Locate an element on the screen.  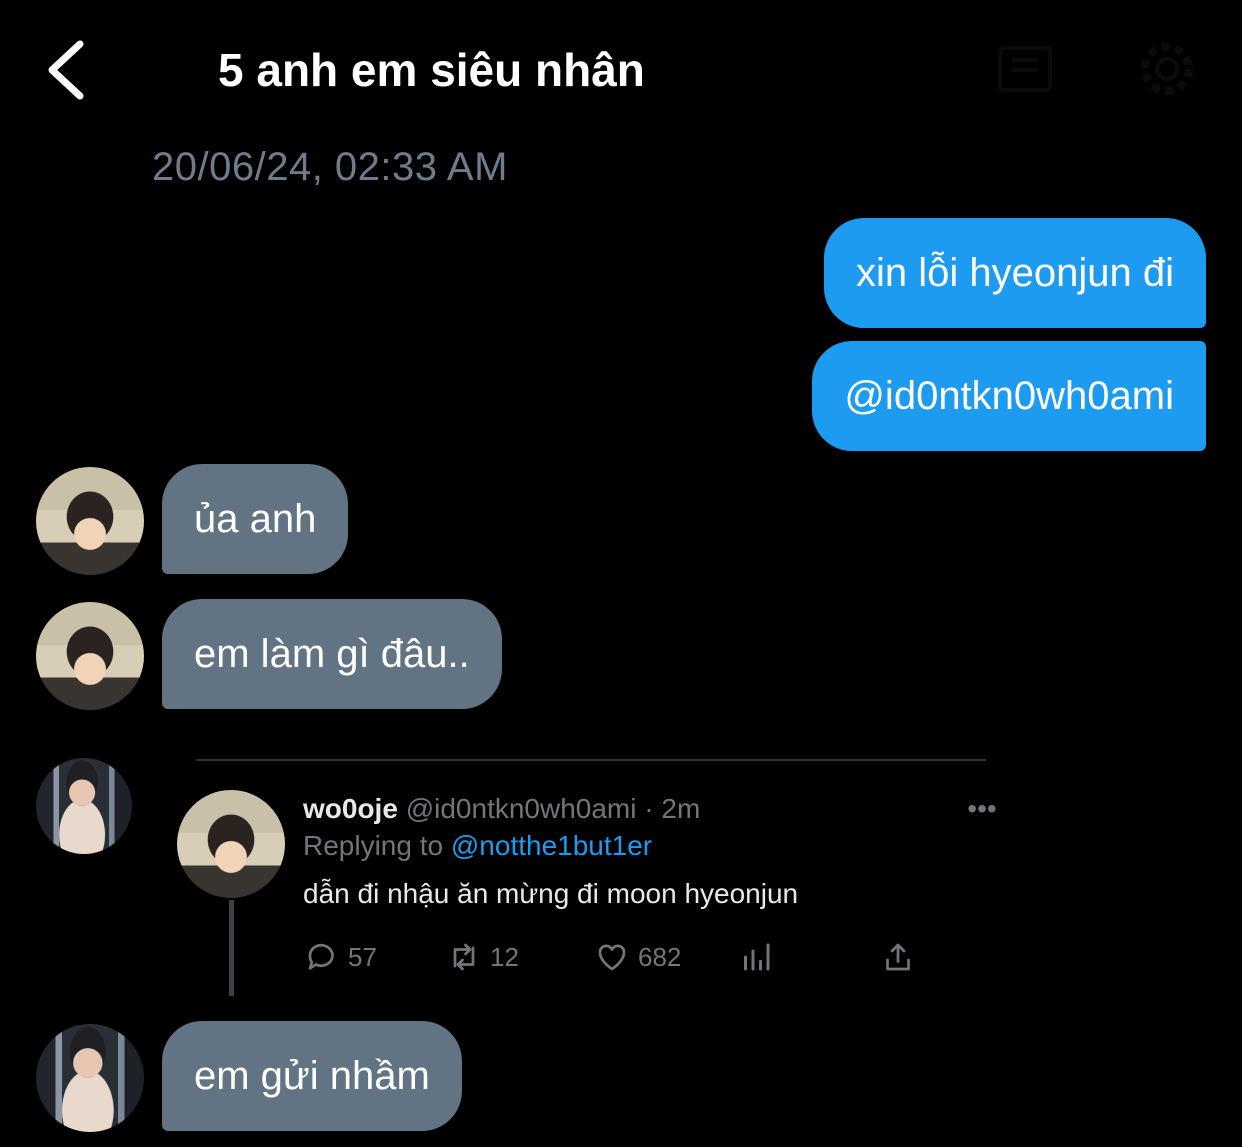
reply-button: 57 is located at coordinates (340, 957).